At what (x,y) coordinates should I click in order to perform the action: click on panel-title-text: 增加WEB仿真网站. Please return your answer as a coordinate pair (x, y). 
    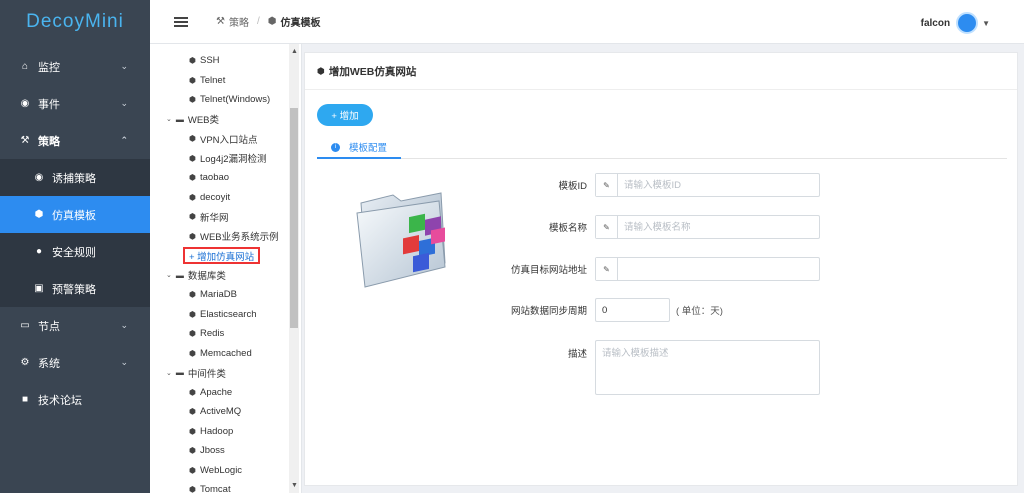
    Looking at the image, I should click on (372, 71).